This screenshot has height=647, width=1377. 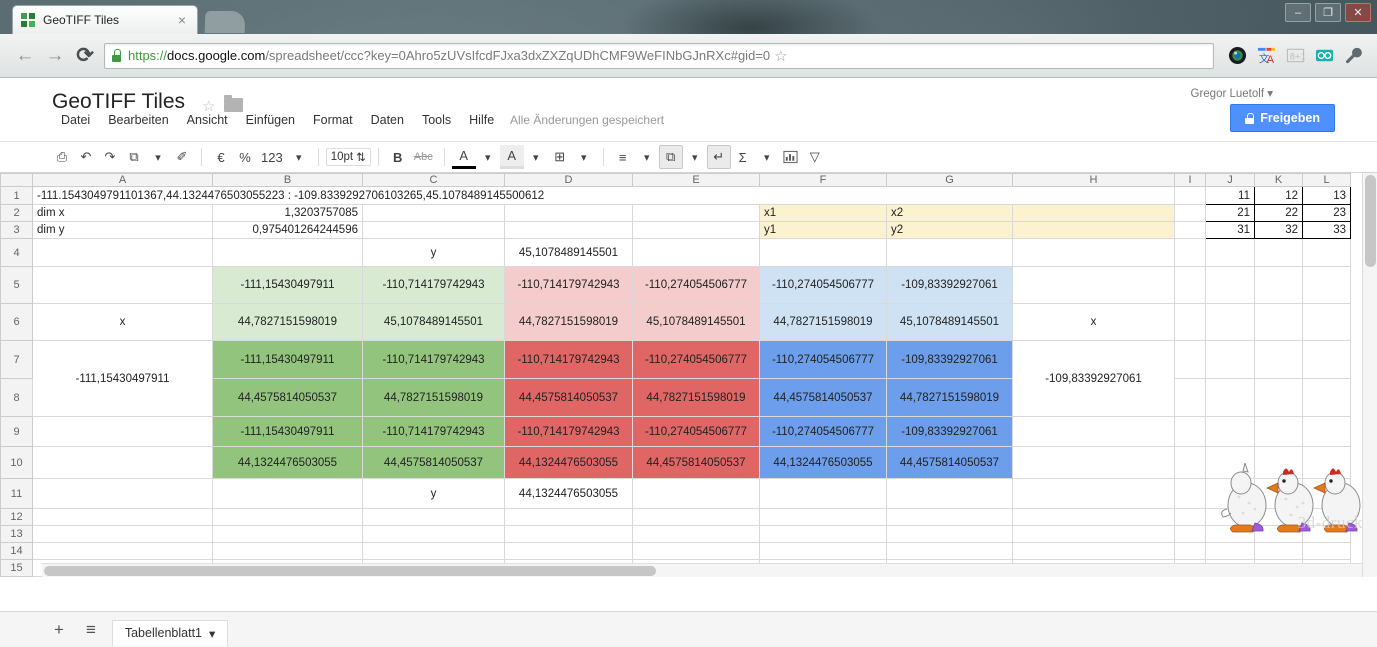 I want to click on borders-caret-icon: ▾, so click(x=584, y=157).